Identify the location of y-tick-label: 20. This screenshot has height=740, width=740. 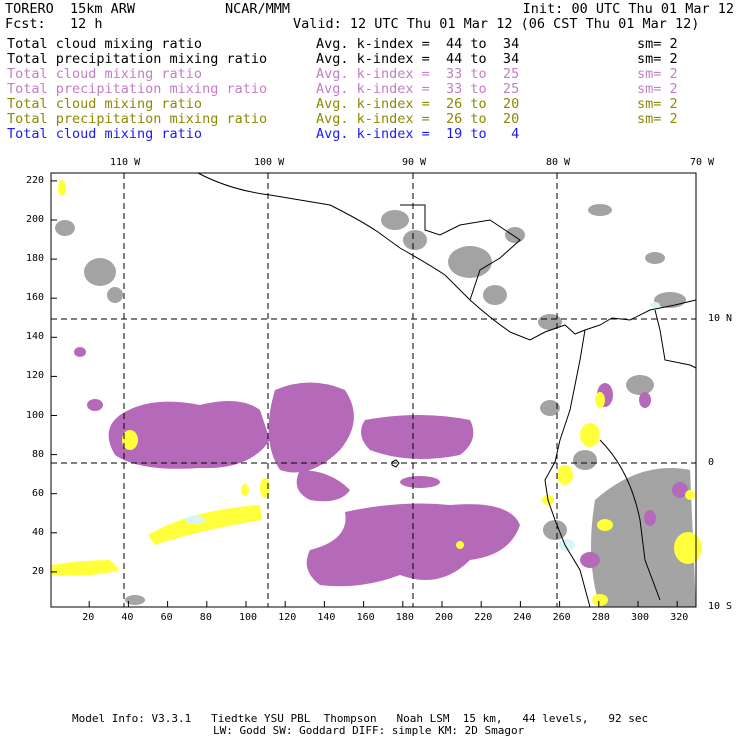
(38, 571).